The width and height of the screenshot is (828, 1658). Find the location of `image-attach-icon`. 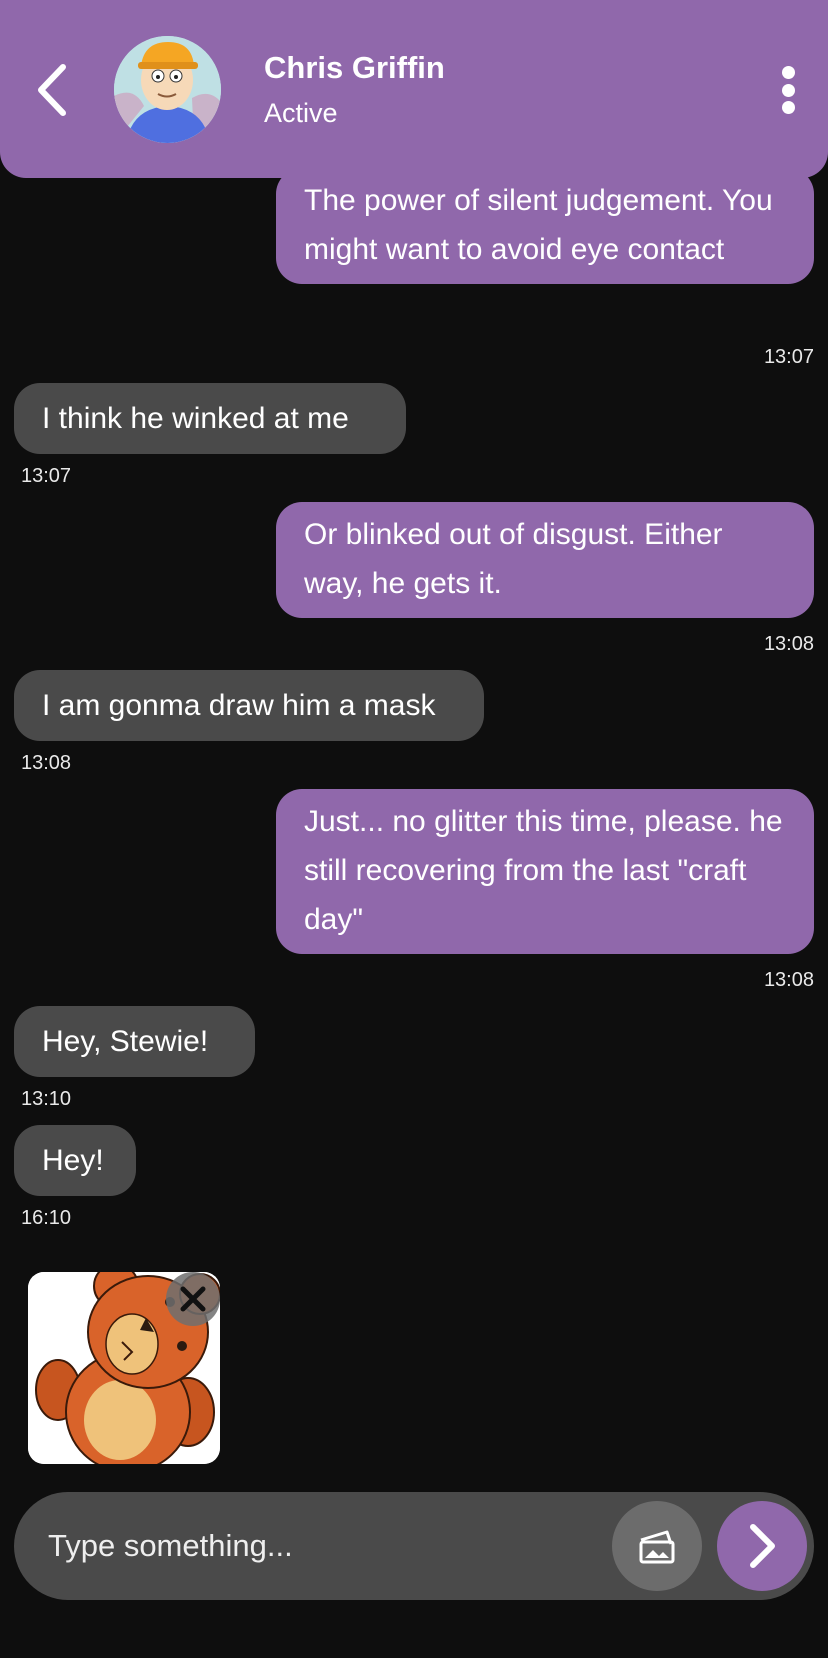

image-attach-icon is located at coordinates (657, 1547).